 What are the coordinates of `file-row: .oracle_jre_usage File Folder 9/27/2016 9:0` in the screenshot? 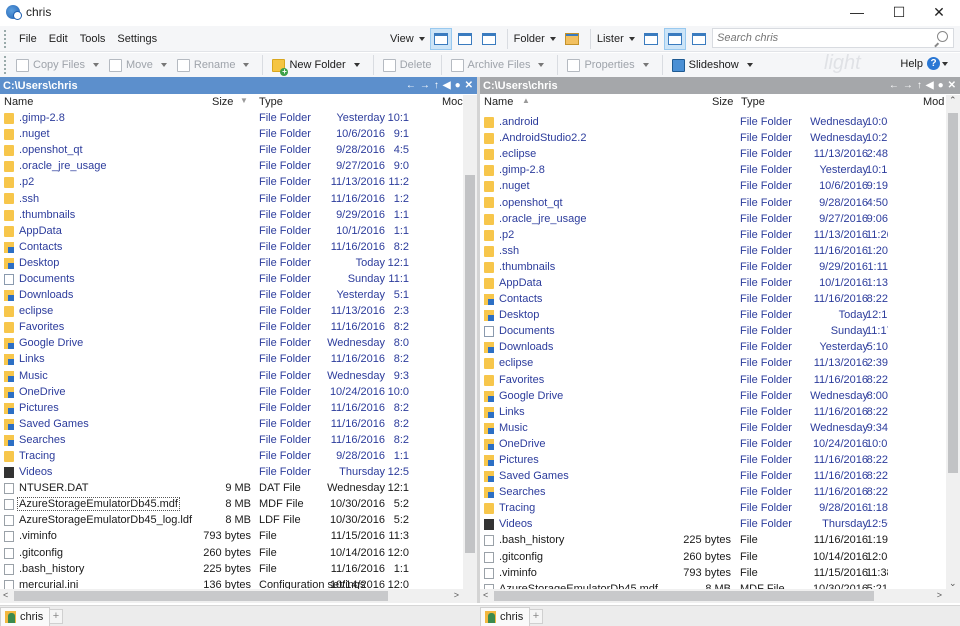 It's located at (231, 166).